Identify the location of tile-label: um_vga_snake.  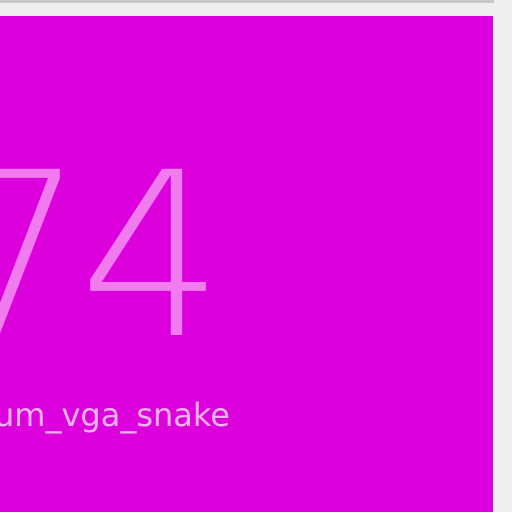
(115, 415).